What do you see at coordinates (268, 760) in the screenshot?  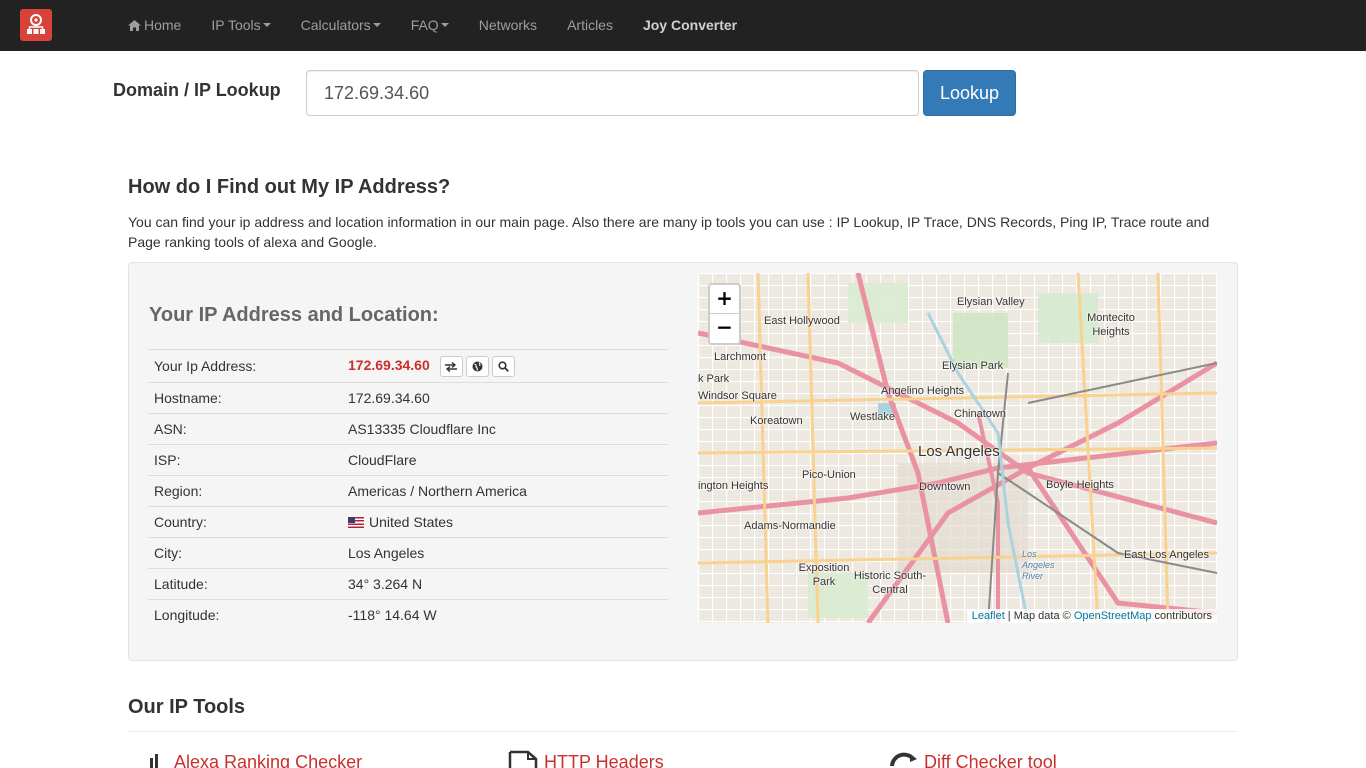 I see `tool-link-label: Alexa Ranking Checker` at bounding box center [268, 760].